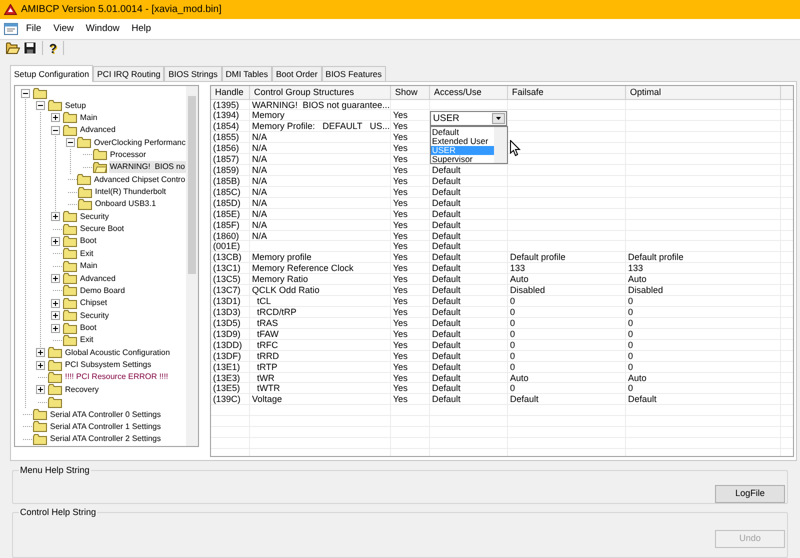  I want to click on tab: PCI IRQ Routing, so click(128, 73).